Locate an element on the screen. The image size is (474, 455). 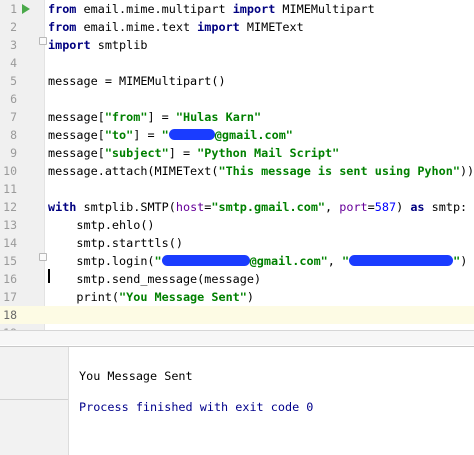
line-number: 10 is located at coordinates (10, 171).